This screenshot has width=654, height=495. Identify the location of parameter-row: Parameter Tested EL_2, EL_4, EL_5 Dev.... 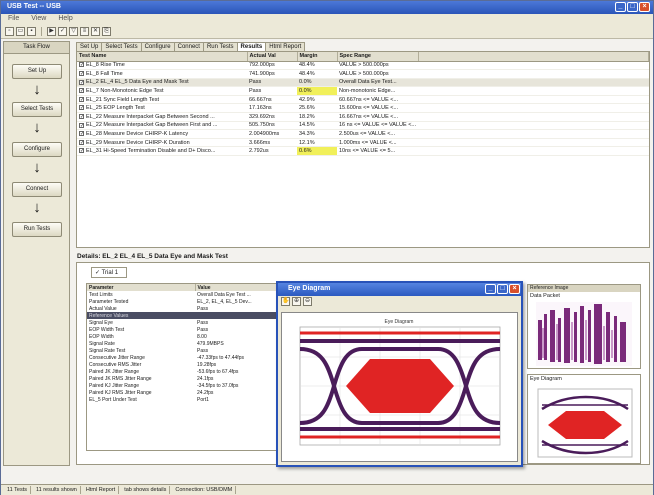
(183, 301).